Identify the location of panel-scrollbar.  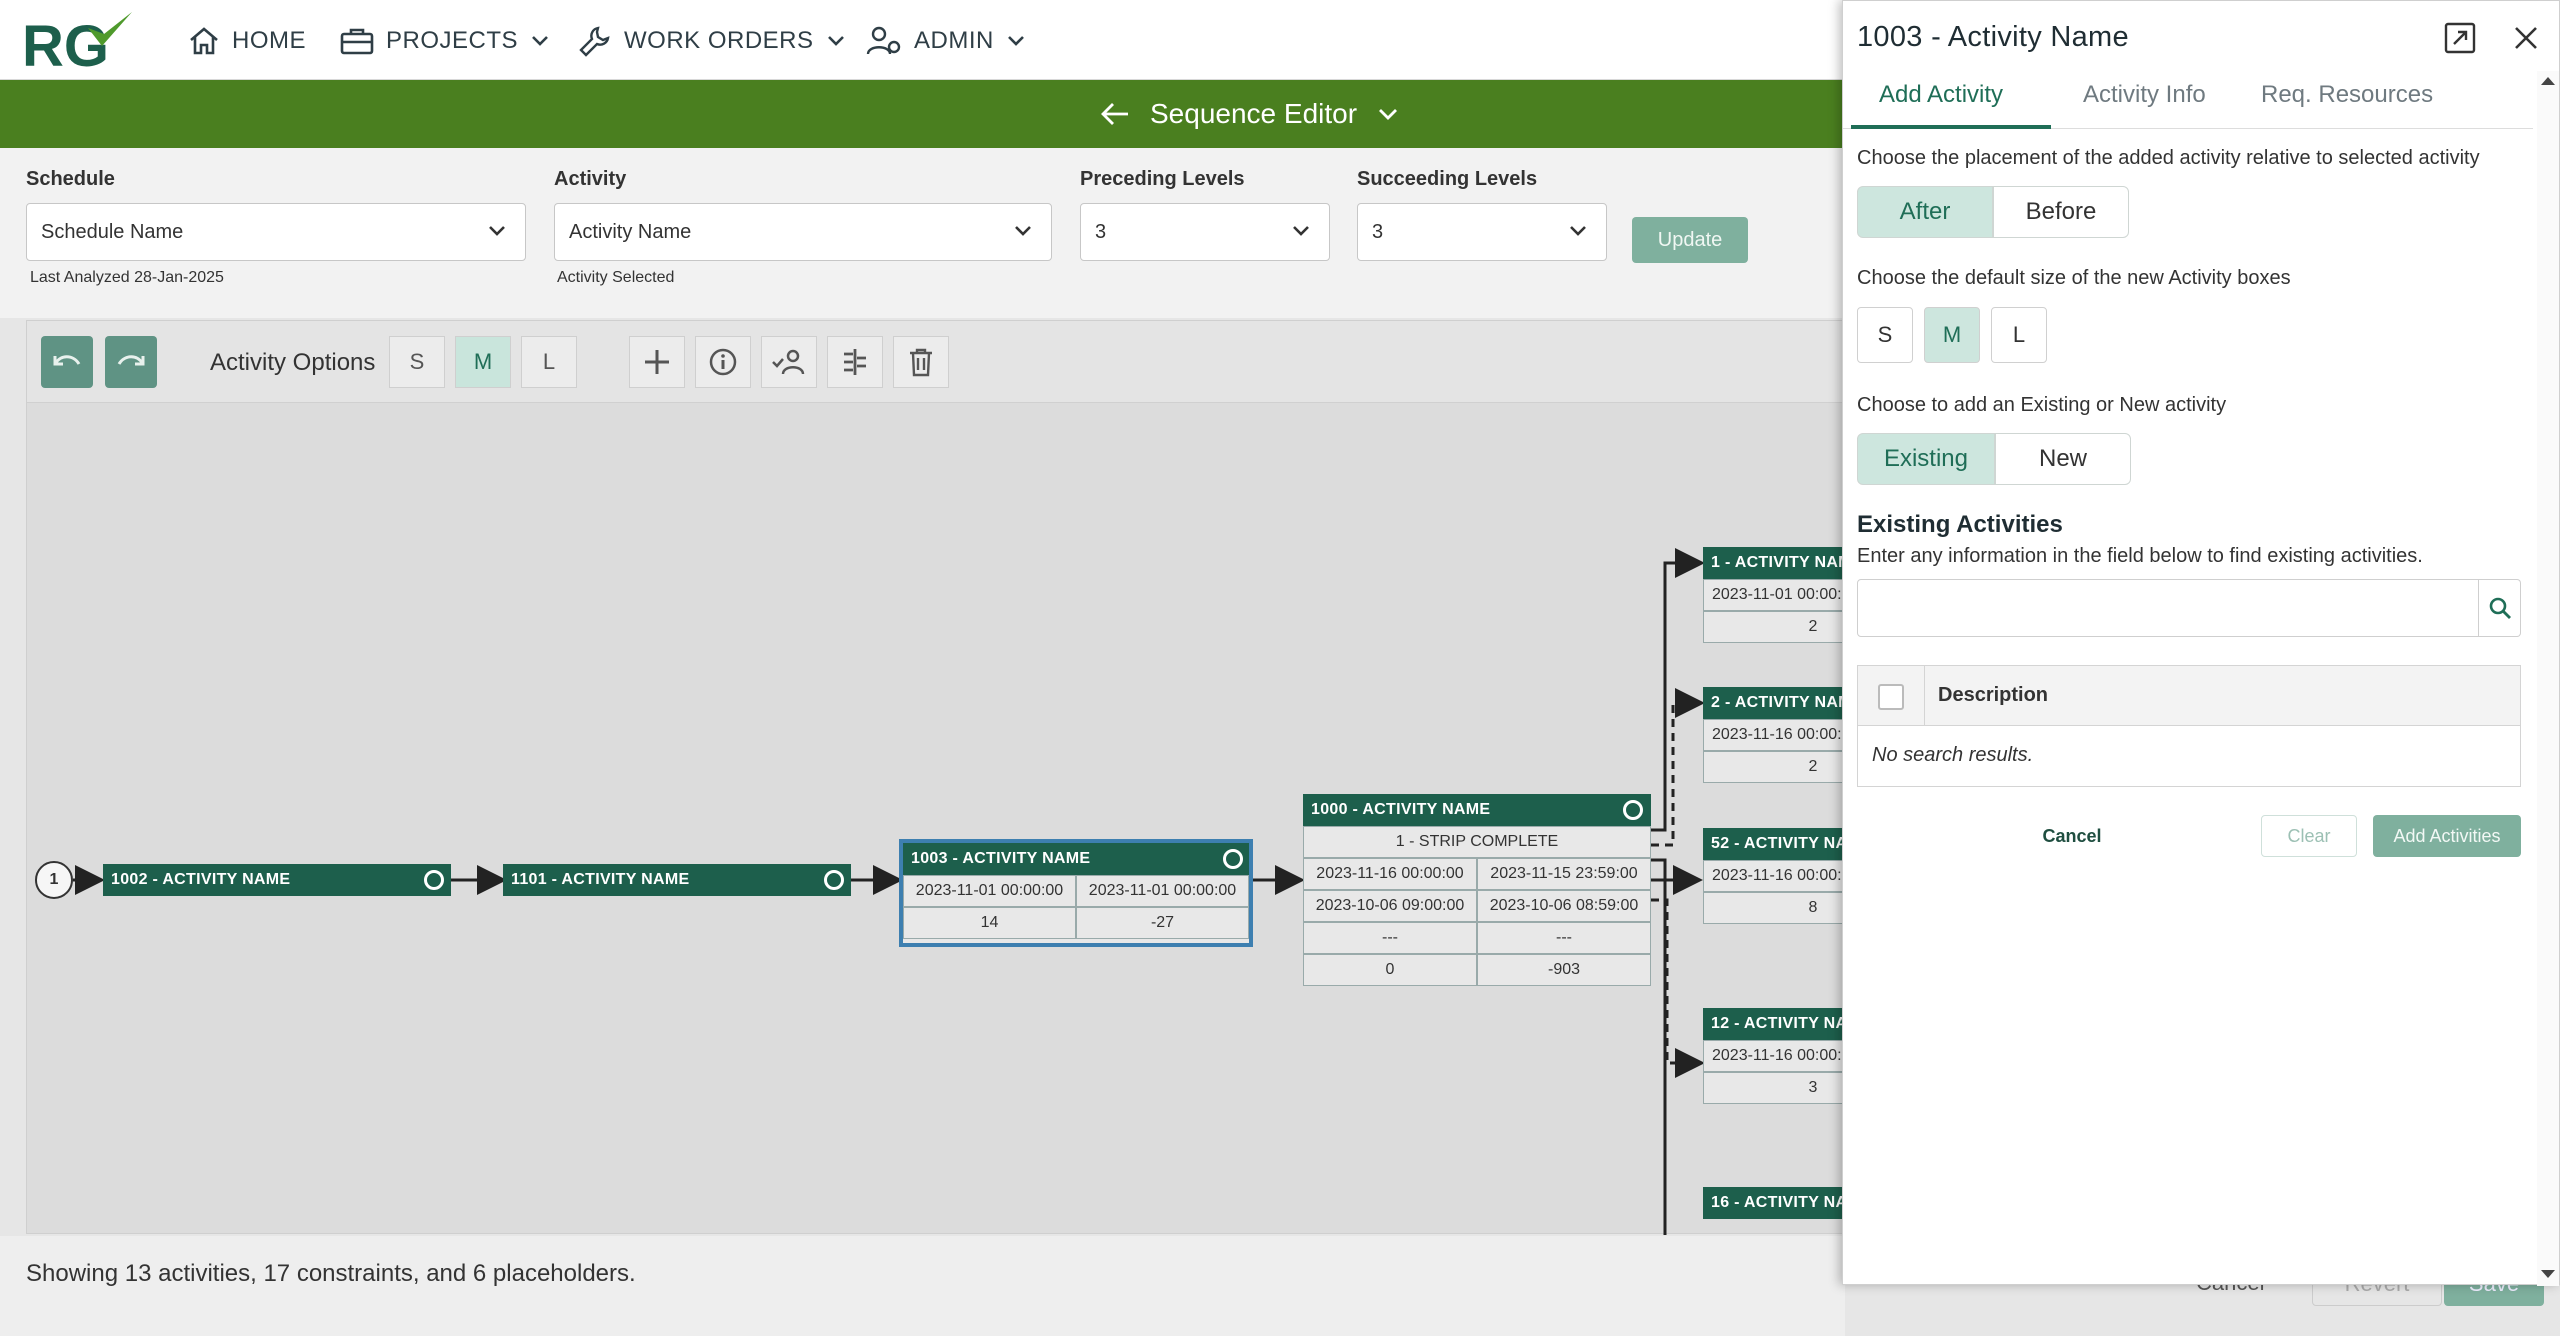
(2548, 678).